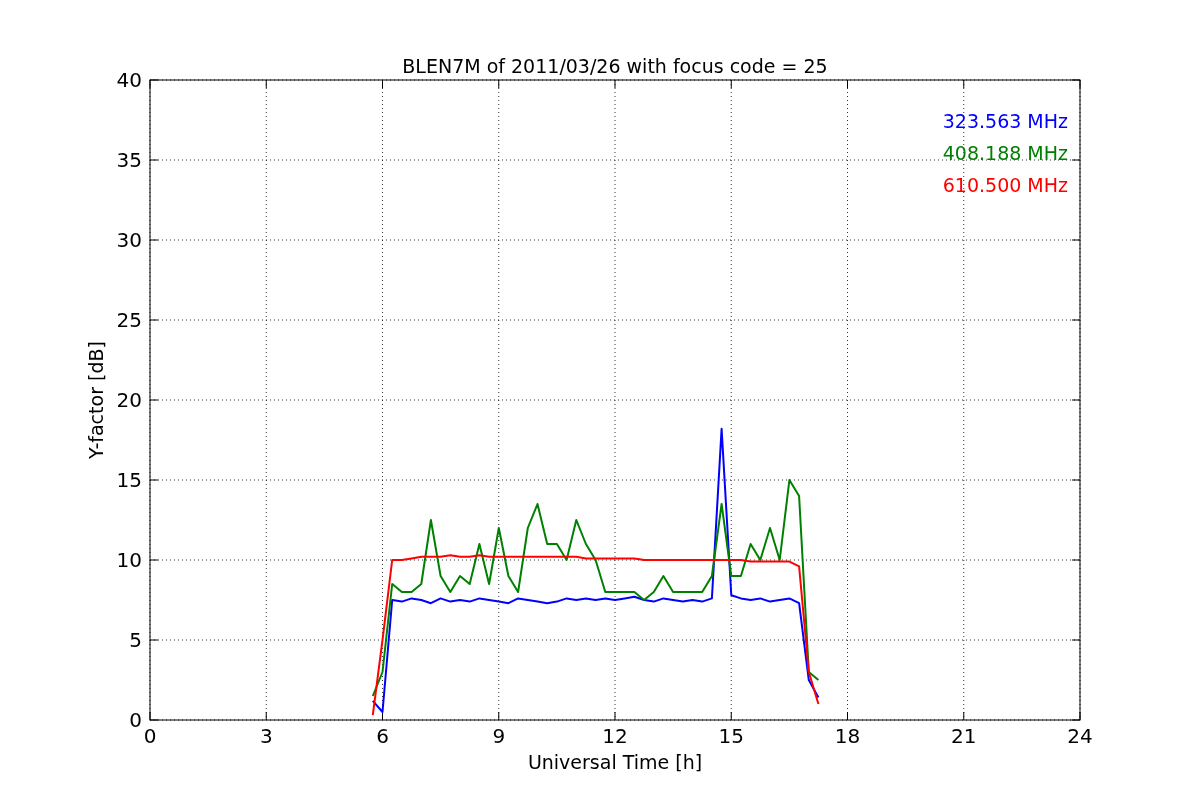 Image resolution: width=1200 pixels, height=800 pixels. I want to click on y-tick-label: 30, so click(129, 240).